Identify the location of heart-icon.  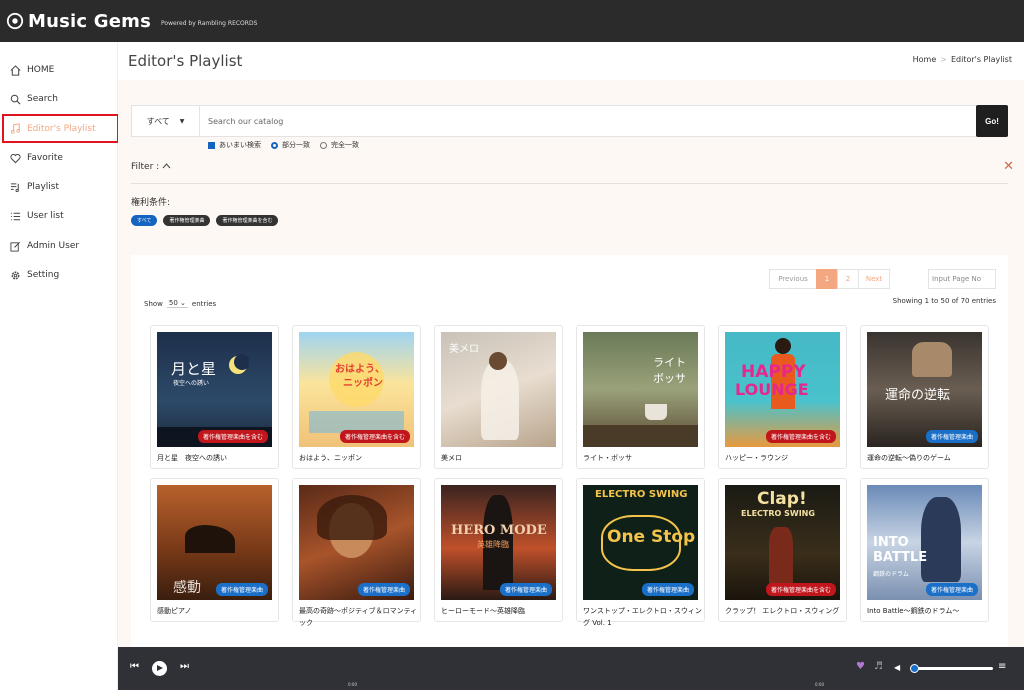
(15, 158).